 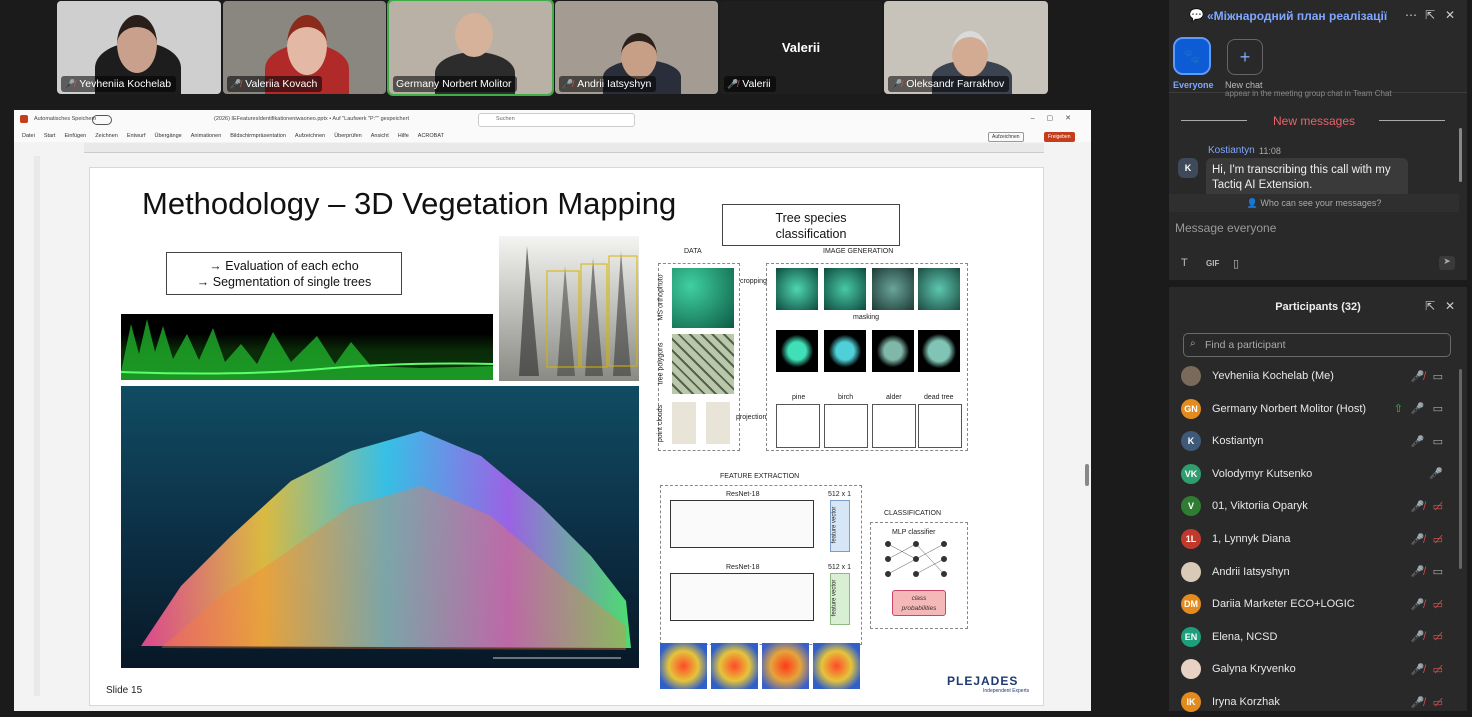 I want to click on scrollbar, so click(x=1087, y=475).